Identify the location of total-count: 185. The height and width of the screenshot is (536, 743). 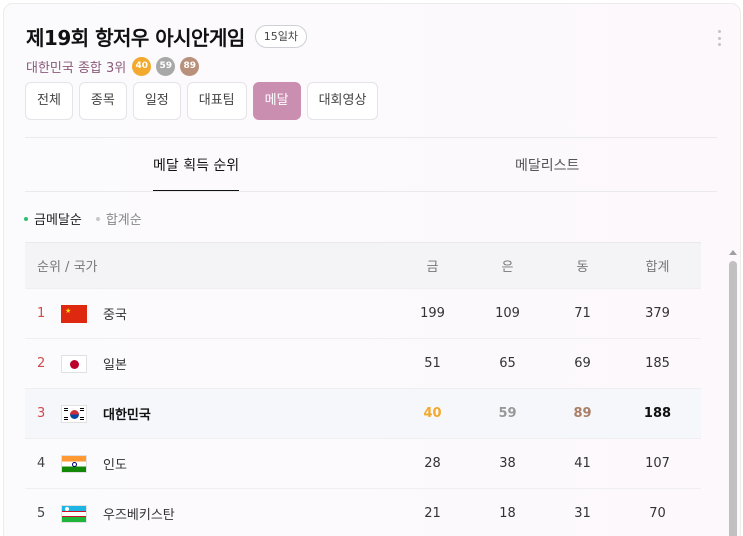
(657, 363).